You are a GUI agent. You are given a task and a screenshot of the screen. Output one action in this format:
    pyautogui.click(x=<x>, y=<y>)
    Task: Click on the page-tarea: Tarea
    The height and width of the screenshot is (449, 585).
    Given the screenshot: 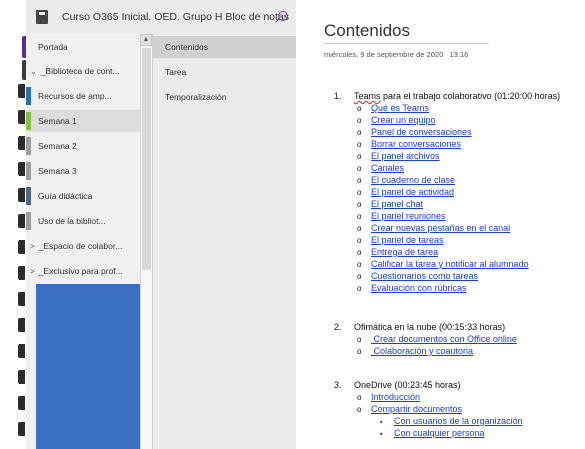 What is the action you would take?
    pyautogui.click(x=225, y=72)
    